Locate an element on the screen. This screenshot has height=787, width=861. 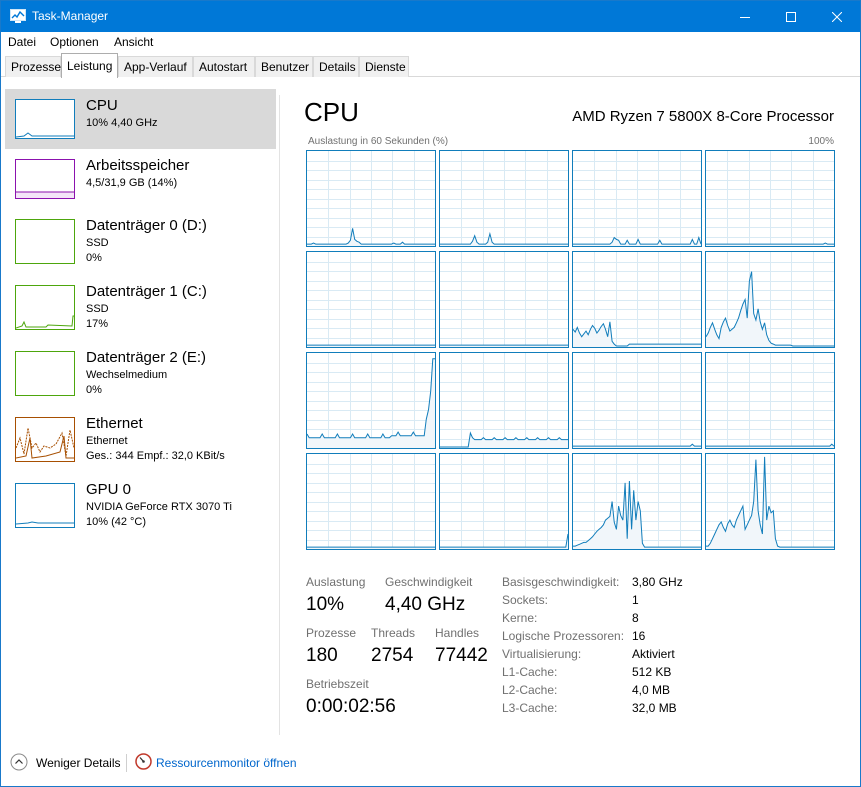
title-bar: Task-Manager is located at coordinates (430, 16).